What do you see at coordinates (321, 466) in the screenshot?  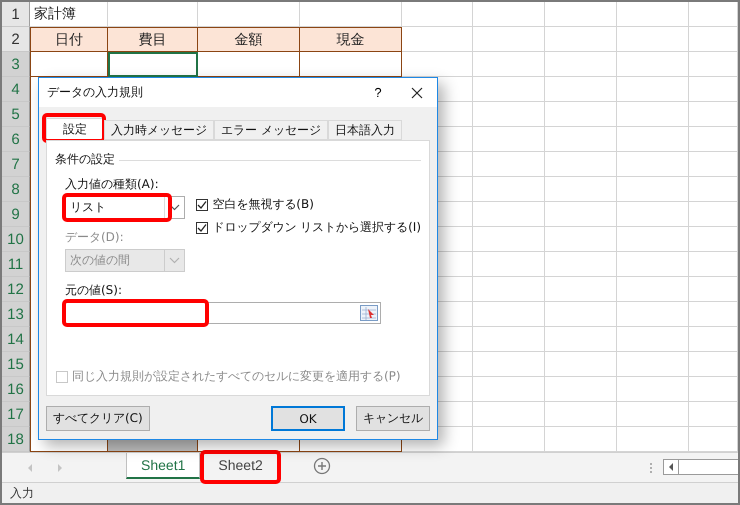 I see `add-sheet-icon` at bounding box center [321, 466].